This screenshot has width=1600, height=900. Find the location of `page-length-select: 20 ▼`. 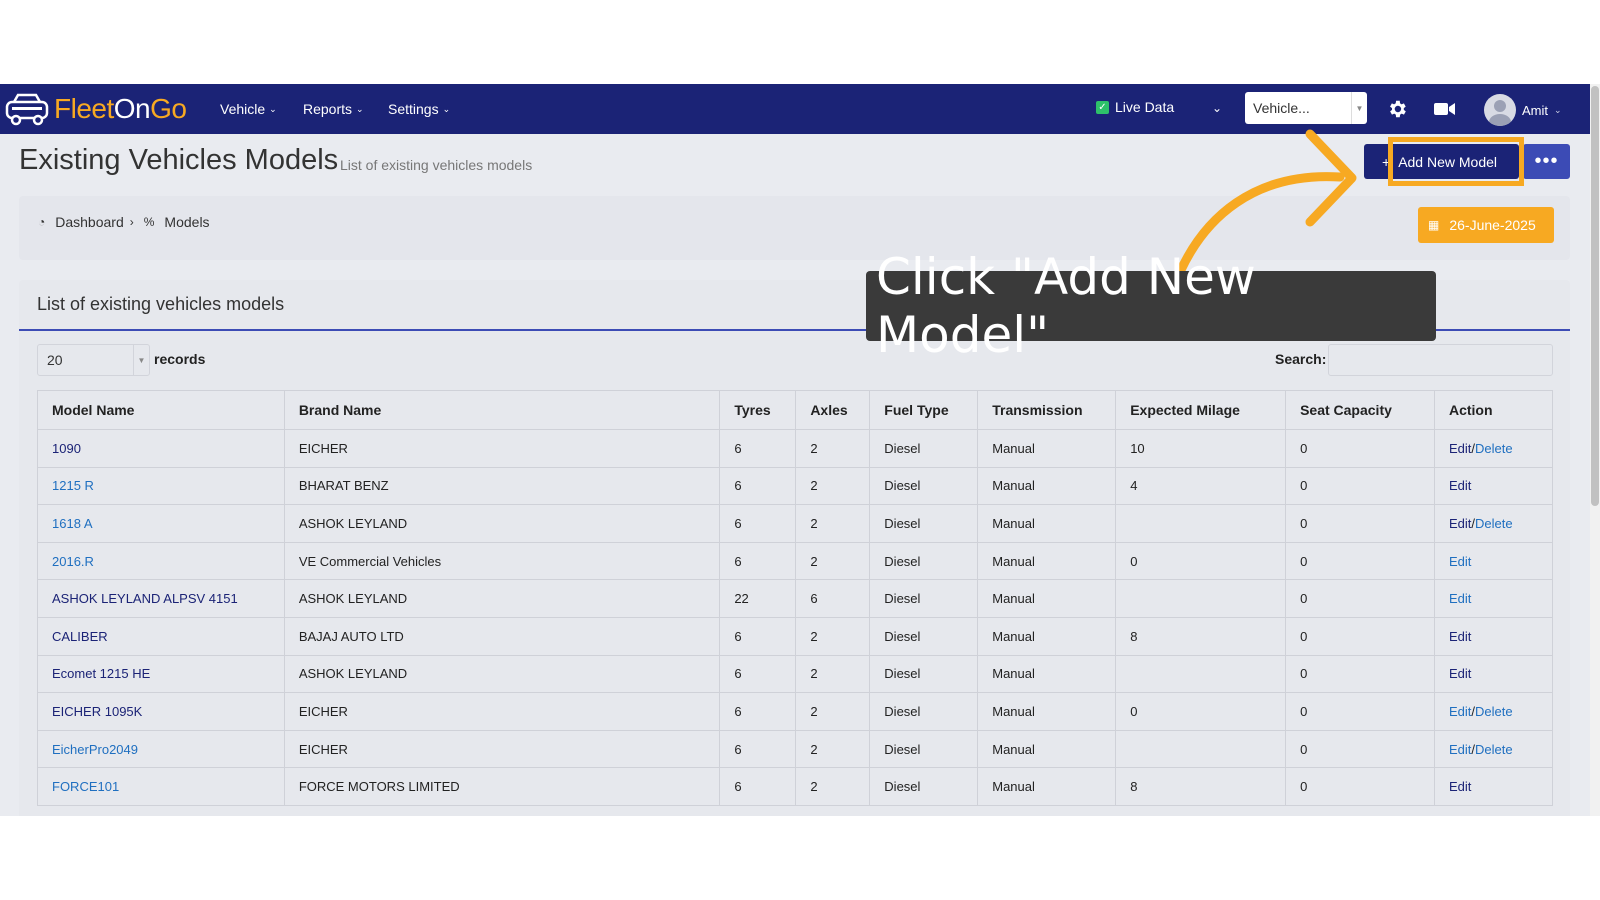

page-length-select: 20 ▼ is located at coordinates (93, 360).